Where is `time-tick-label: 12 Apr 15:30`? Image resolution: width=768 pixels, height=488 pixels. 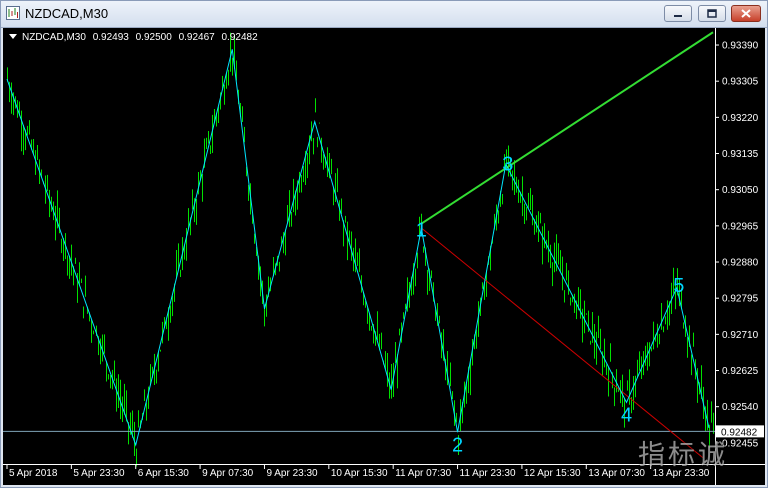 time-tick-label: 12 Apr 15:30 is located at coordinates (552, 473).